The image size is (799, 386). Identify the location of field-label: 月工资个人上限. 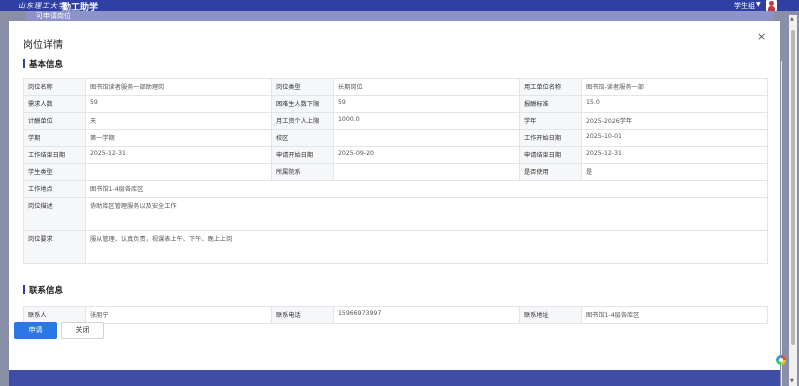
(302, 121).